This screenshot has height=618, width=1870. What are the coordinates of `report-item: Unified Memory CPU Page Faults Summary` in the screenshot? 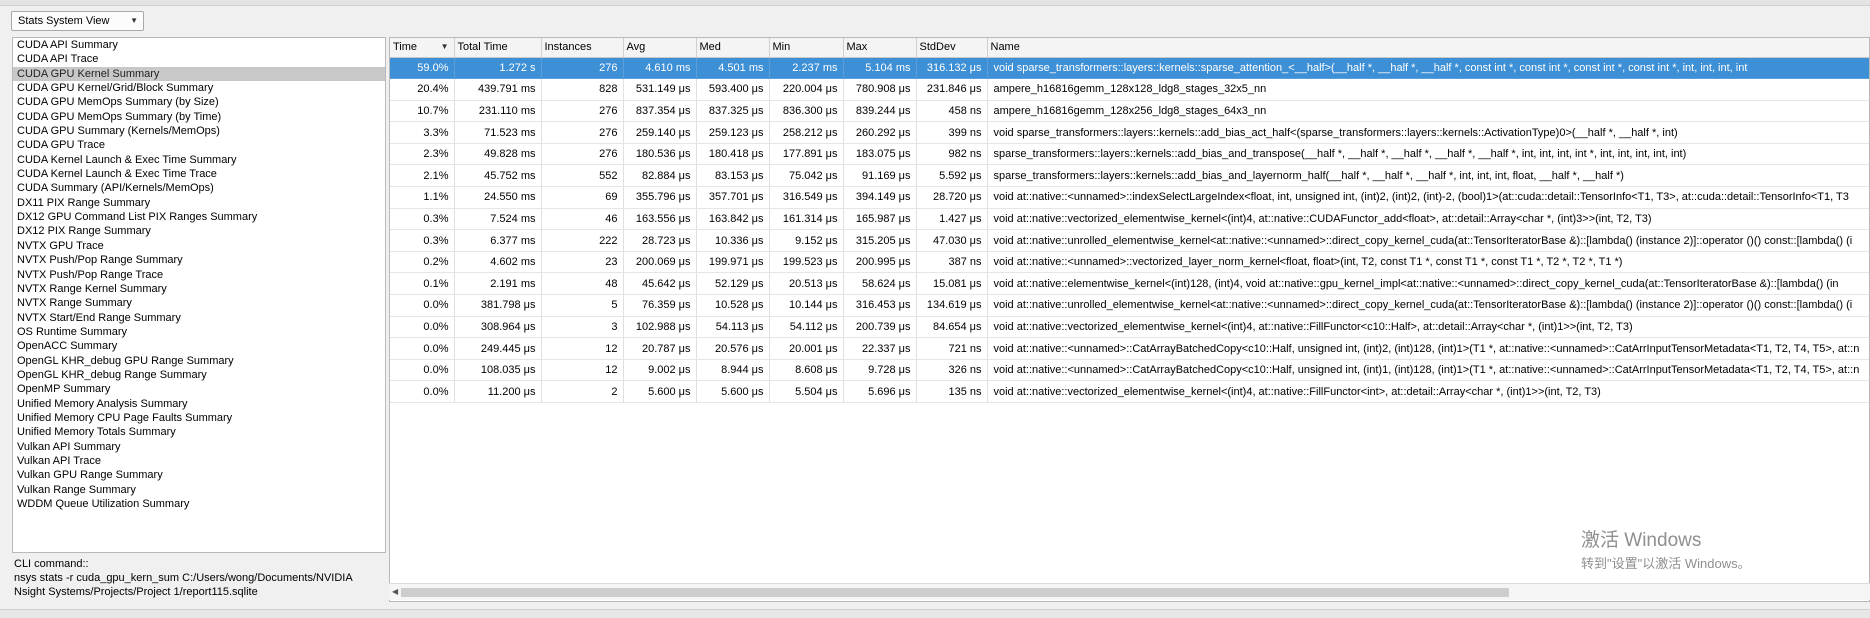 It's located at (199, 418).